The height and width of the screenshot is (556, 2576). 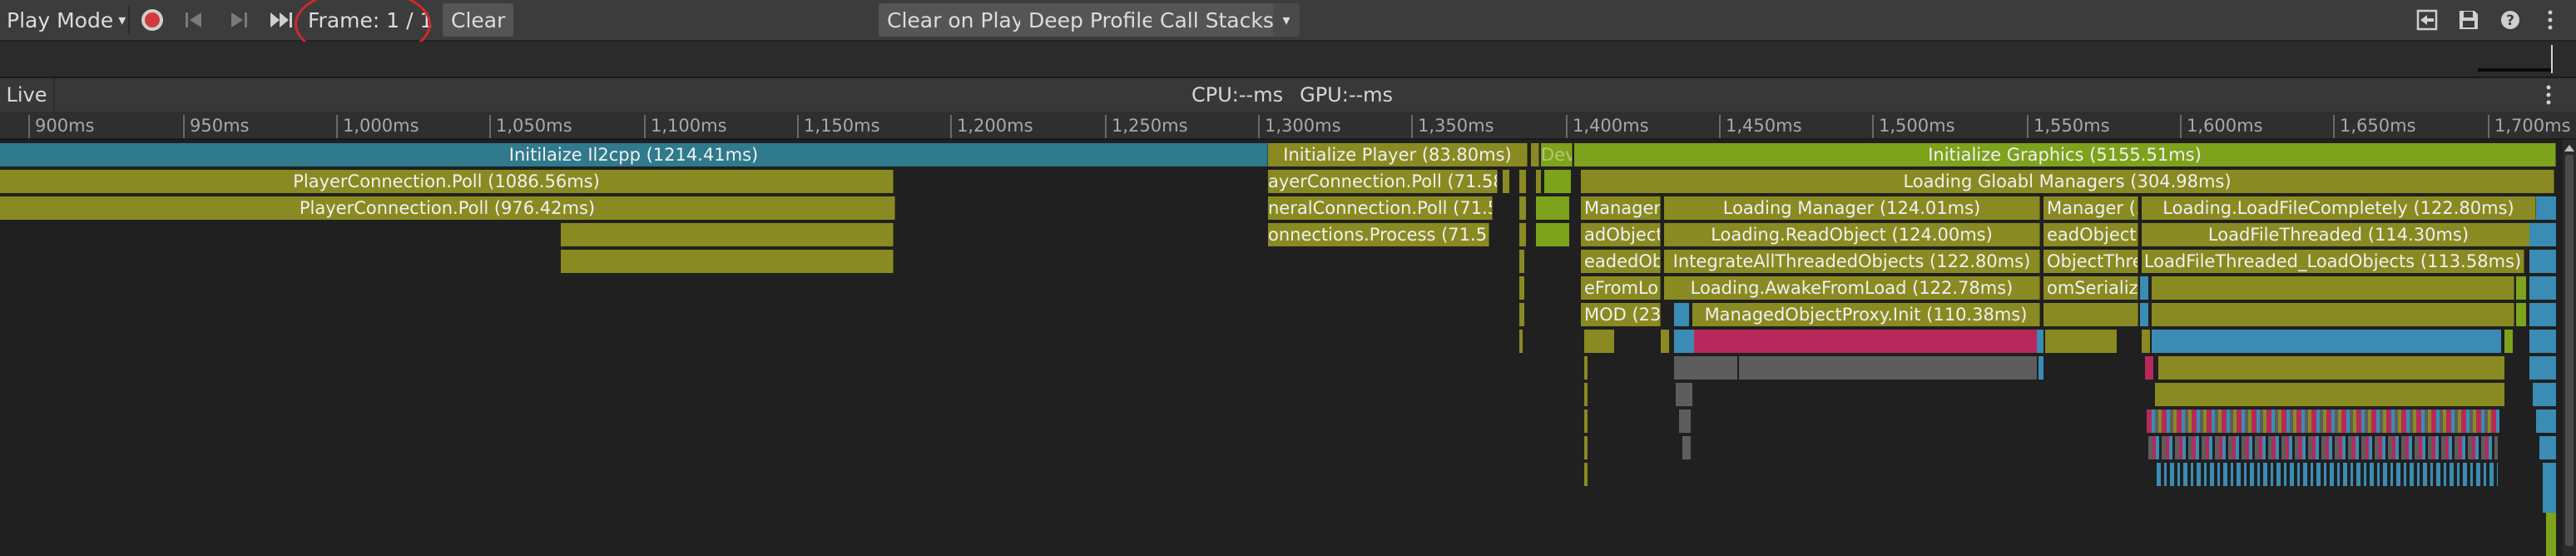 I want to click on sample-mod: MOD (23.5, so click(x=1621, y=315).